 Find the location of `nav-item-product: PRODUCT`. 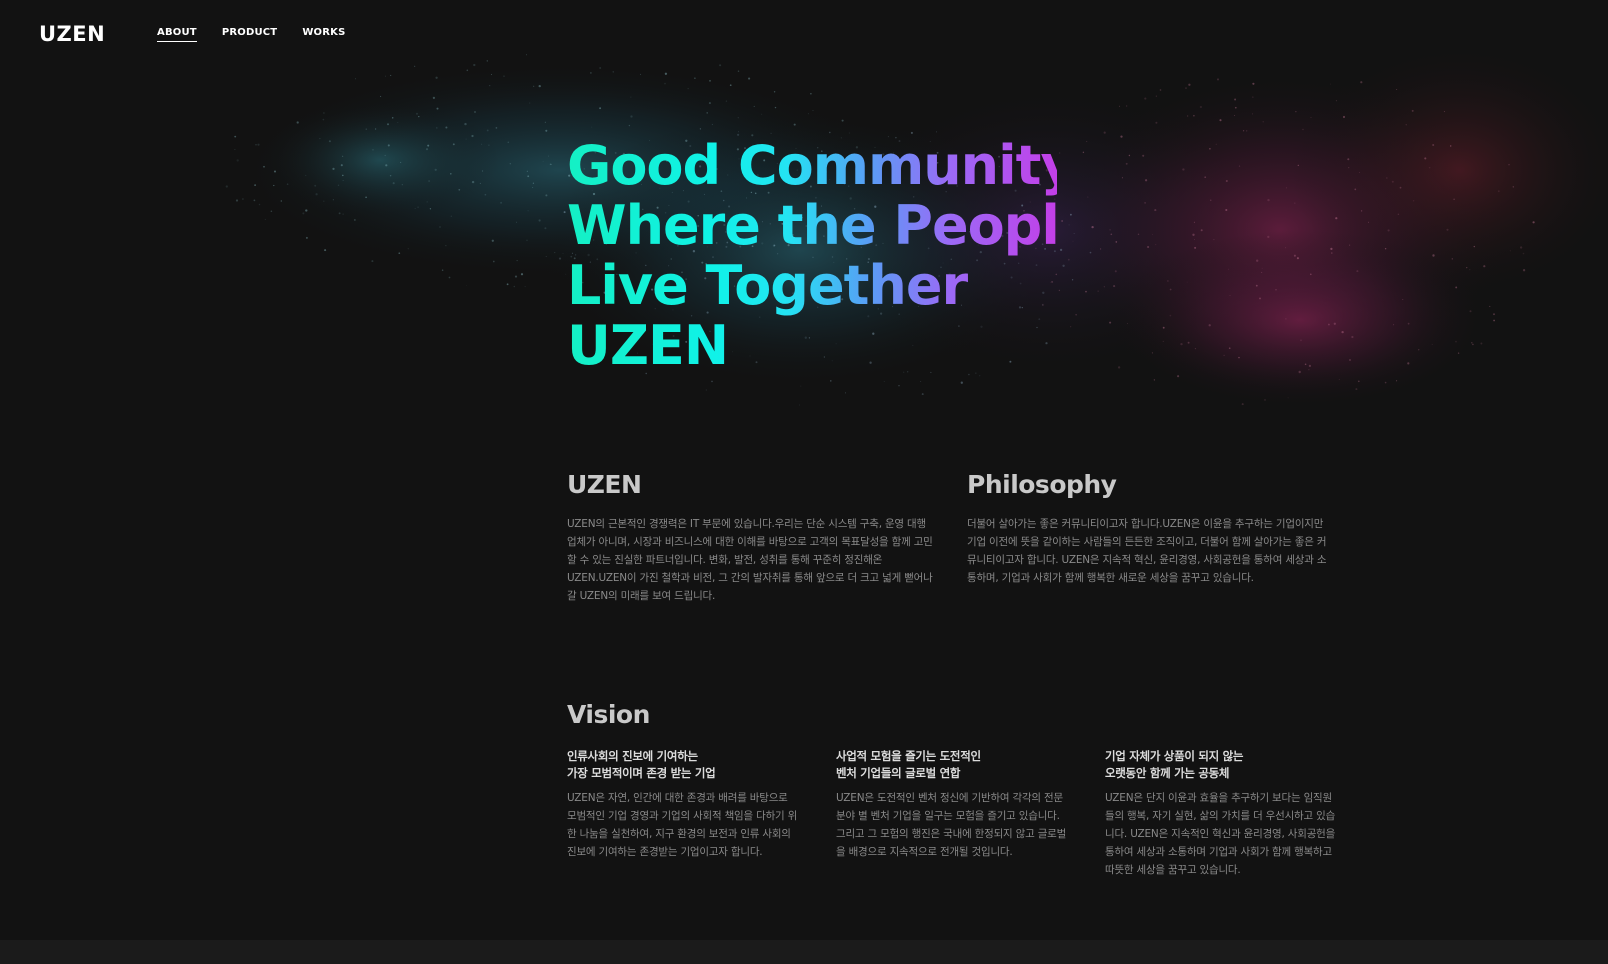

nav-item-product: PRODUCT is located at coordinates (250, 34).